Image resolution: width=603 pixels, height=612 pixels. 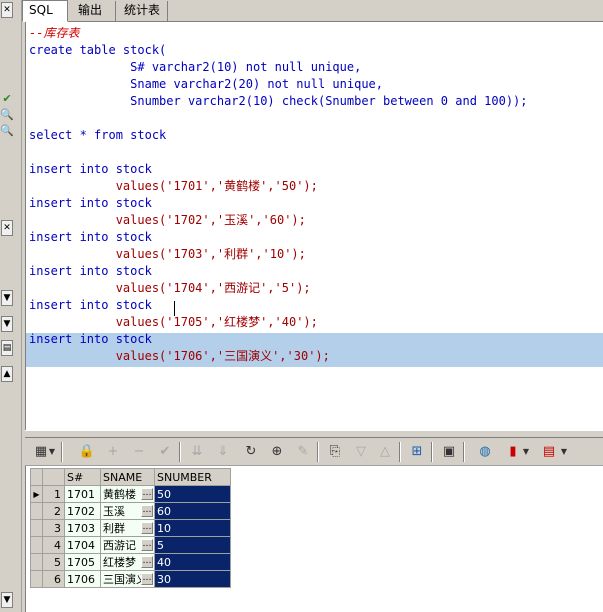 What do you see at coordinates (7, 99) in the screenshot?
I see `check-icon: ✔` at bounding box center [7, 99].